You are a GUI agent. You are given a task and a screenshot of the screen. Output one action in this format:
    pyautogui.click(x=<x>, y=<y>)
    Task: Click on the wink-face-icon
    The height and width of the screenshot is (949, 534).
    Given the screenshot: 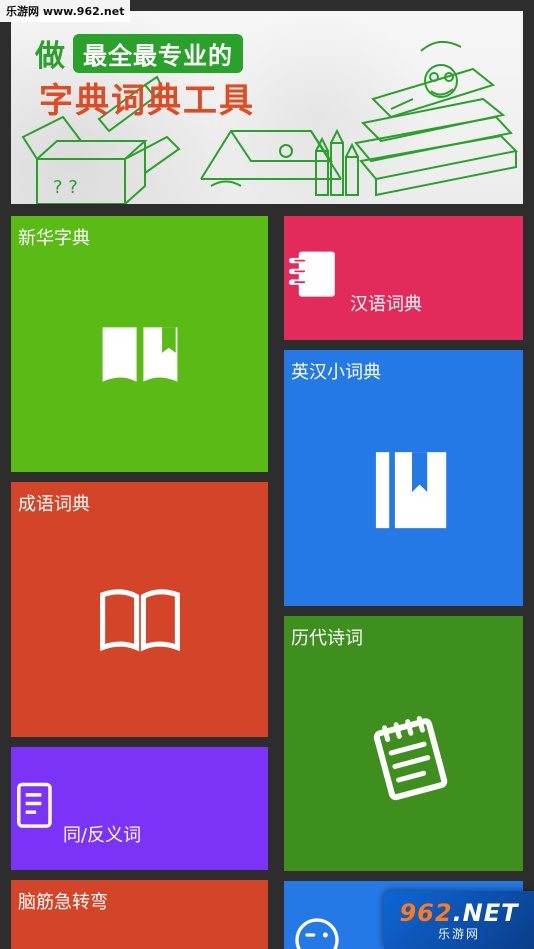 What is the action you would take?
    pyautogui.click(x=317, y=933)
    